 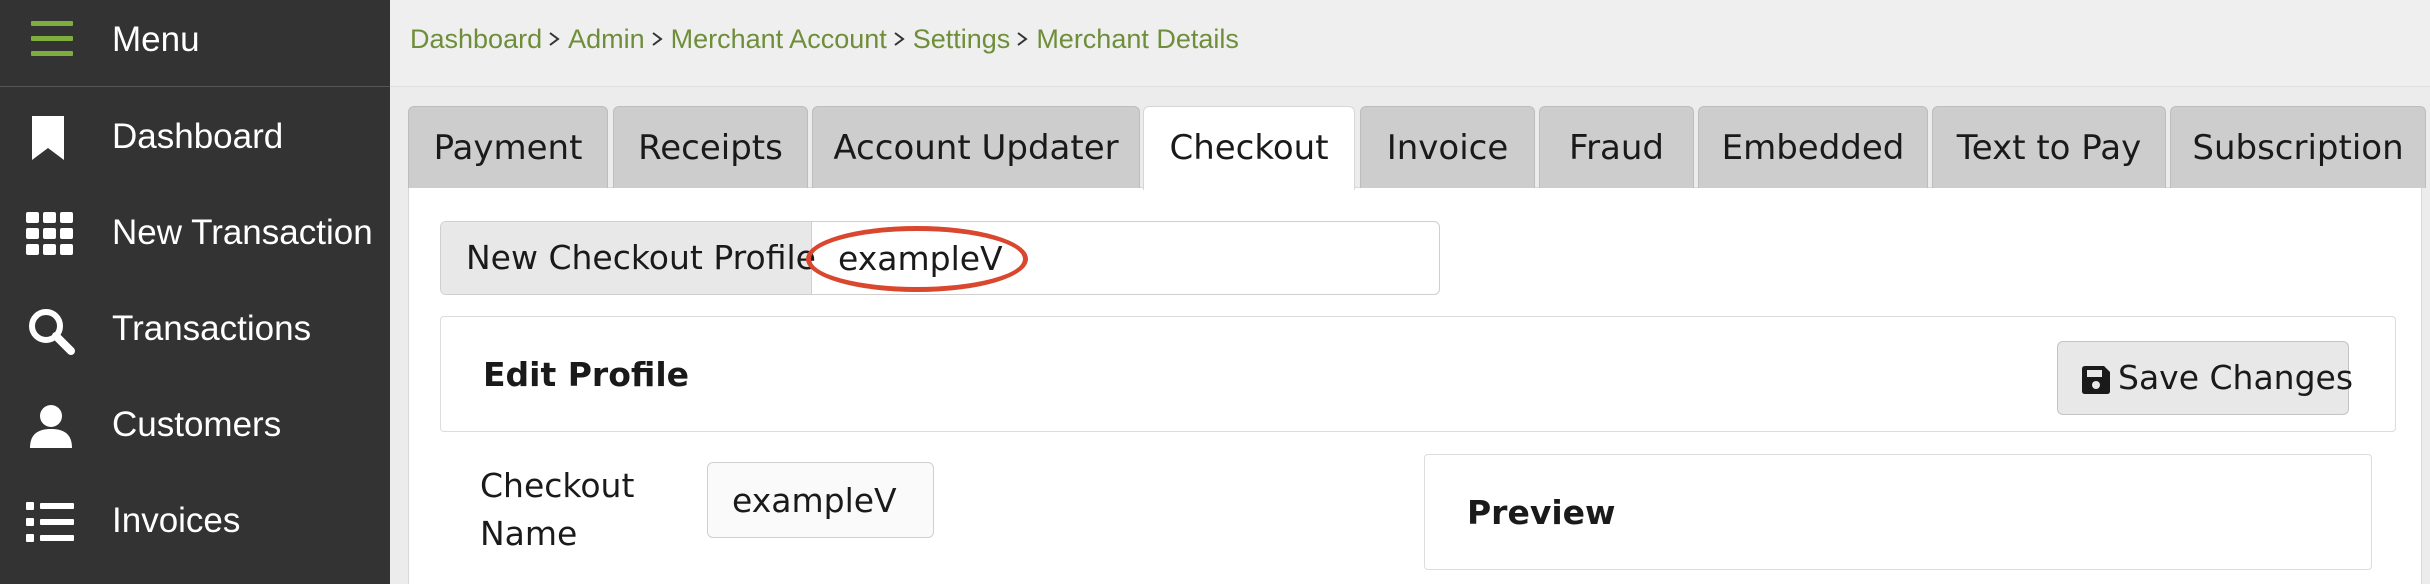 What do you see at coordinates (198, 136) in the screenshot?
I see `sidebar-item-label: Dashboard` at bounding box center [198, 136].